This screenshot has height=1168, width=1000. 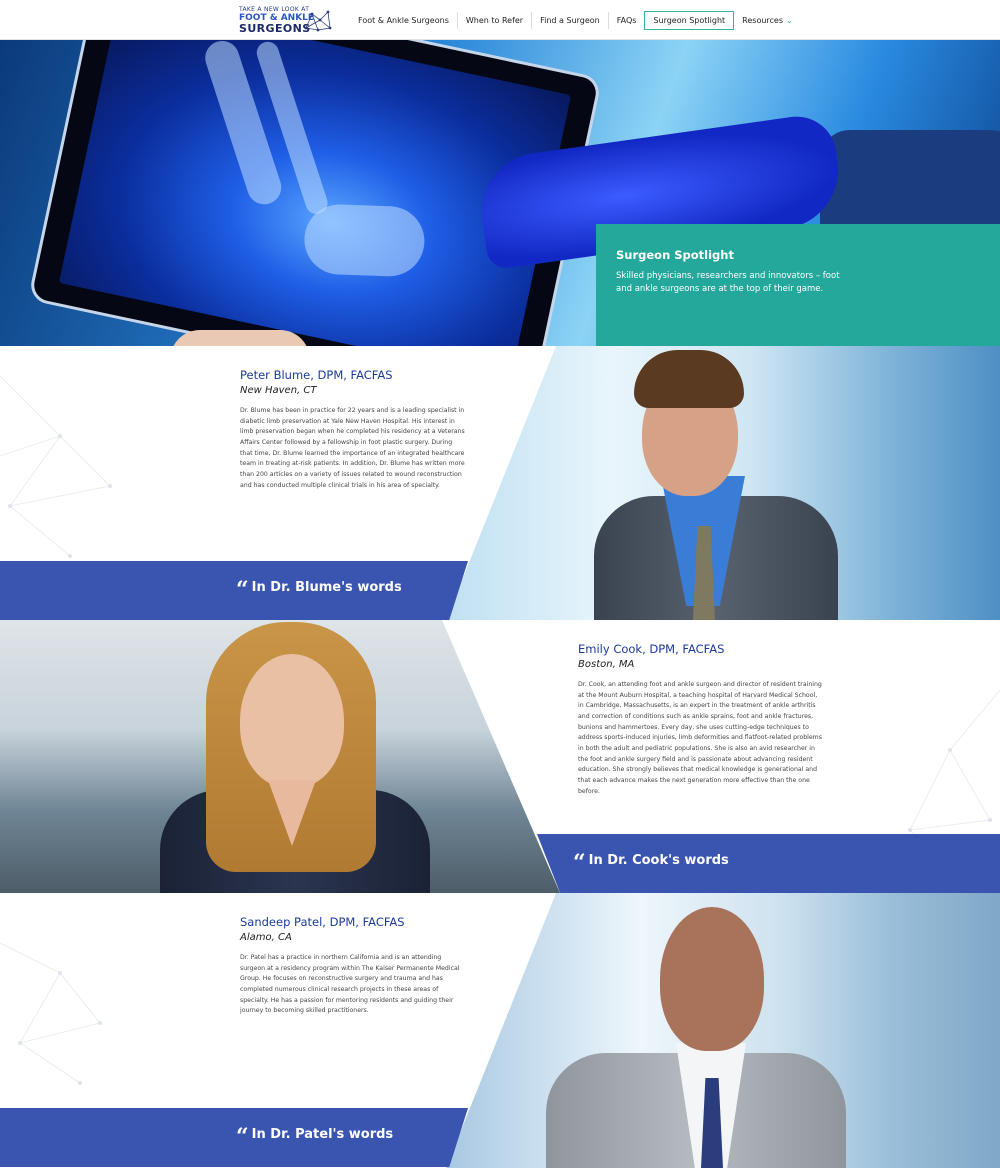 What do you see at coordinates (274, 9) in the screenshot?
I see `logo-tagline: TAKE A NEW LOOK AT` at bounding box center [274, 9].